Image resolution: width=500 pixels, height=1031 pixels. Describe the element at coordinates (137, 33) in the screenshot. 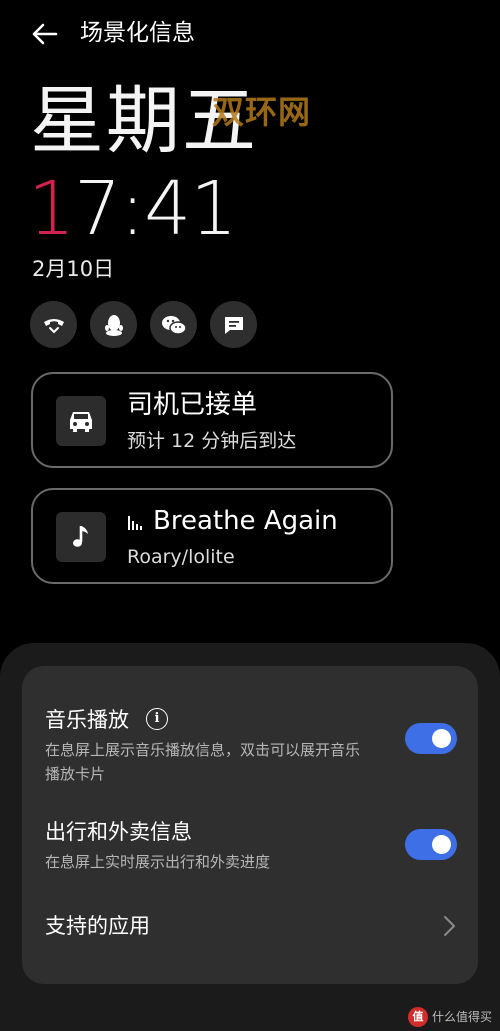

I see `page-title: 场景化信息` at that location.